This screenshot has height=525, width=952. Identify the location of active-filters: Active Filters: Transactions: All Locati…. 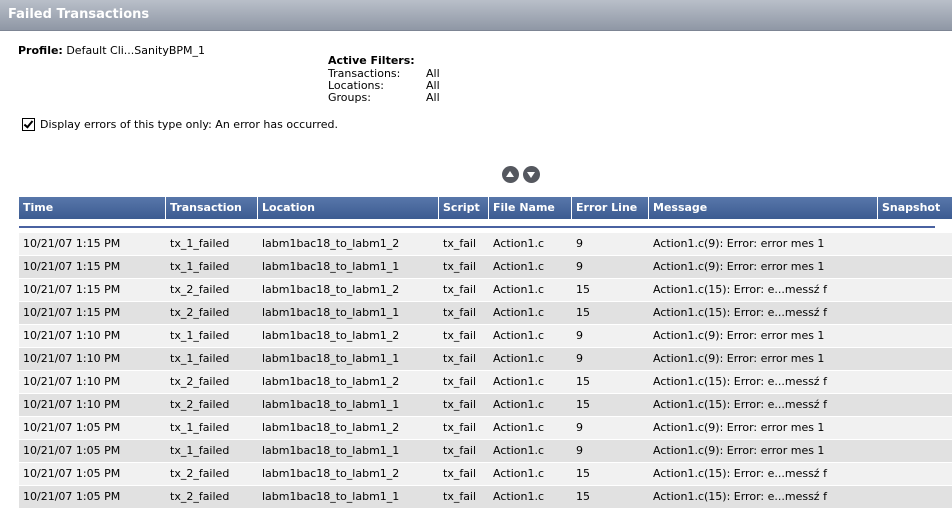
(384, 79).